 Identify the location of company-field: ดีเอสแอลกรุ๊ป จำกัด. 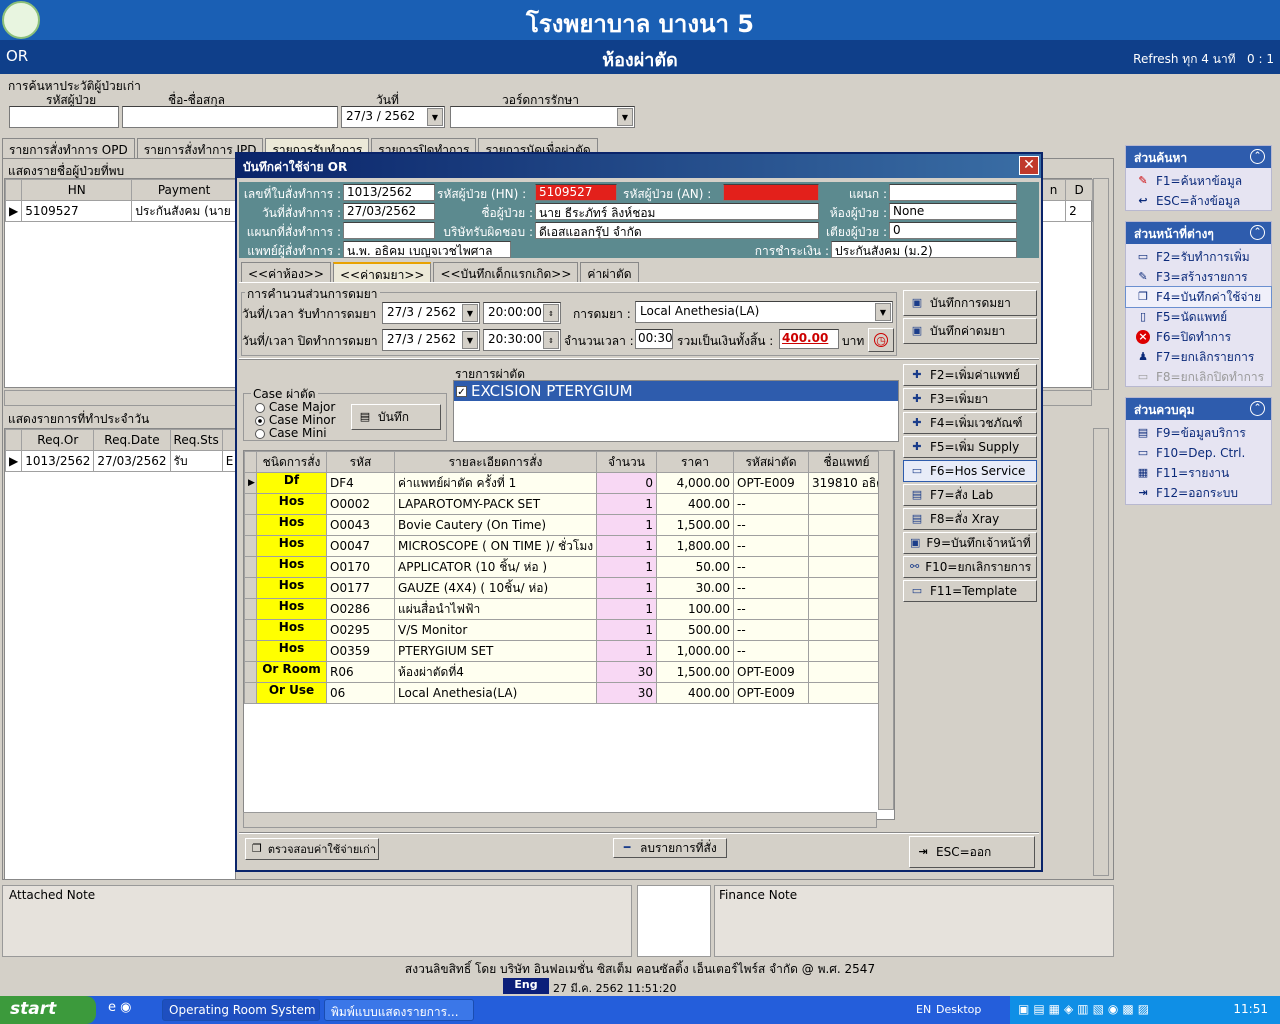
(677, 230).